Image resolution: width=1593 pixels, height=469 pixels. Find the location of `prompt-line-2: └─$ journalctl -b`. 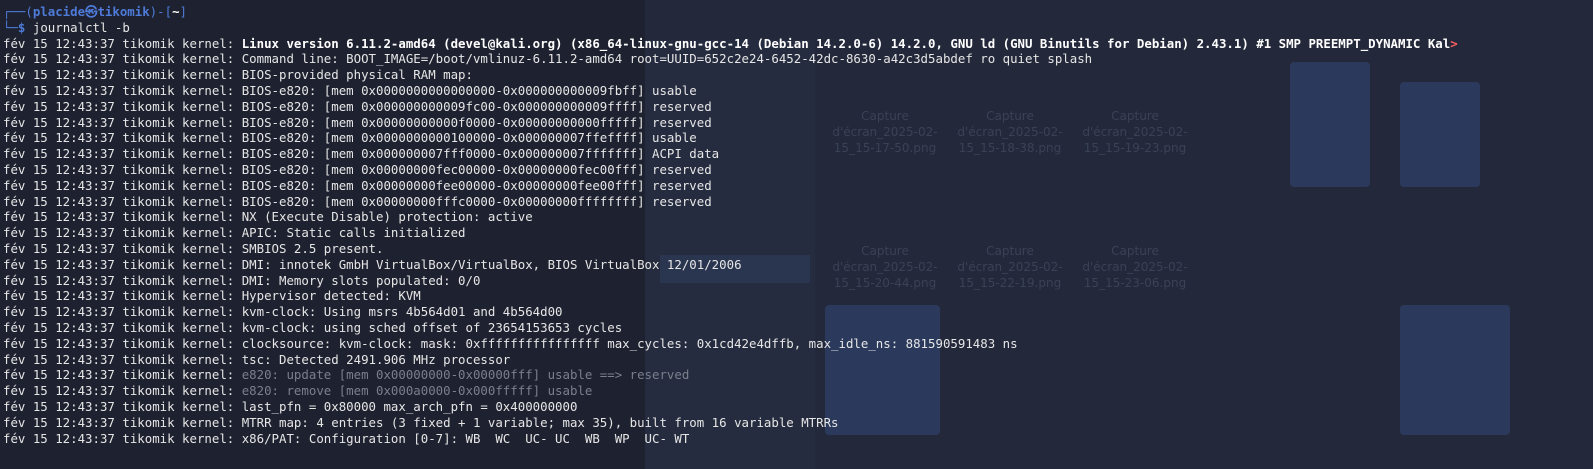

prompt-line-2: └─$ journalctl -b is located at coordinates (798, 28).